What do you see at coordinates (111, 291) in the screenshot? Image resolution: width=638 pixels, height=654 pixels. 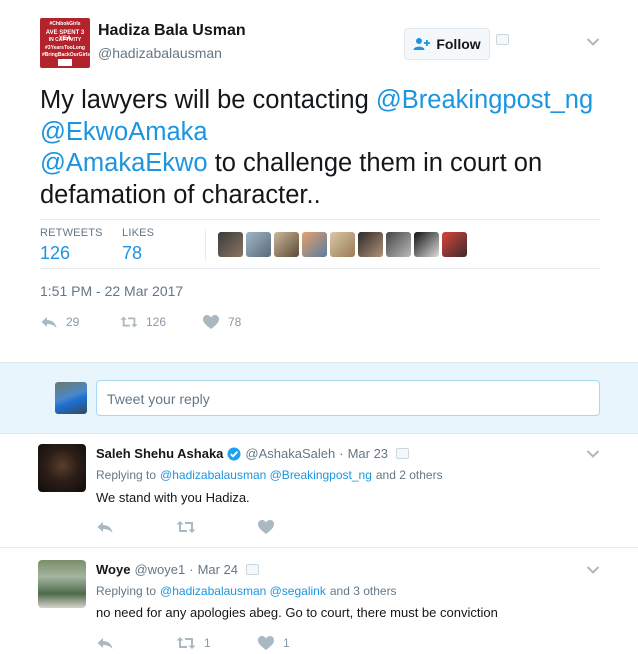 I see `tweet-timestamp: 1:51 PM - 22 Mar 2017` at bounding box center [111, 291].